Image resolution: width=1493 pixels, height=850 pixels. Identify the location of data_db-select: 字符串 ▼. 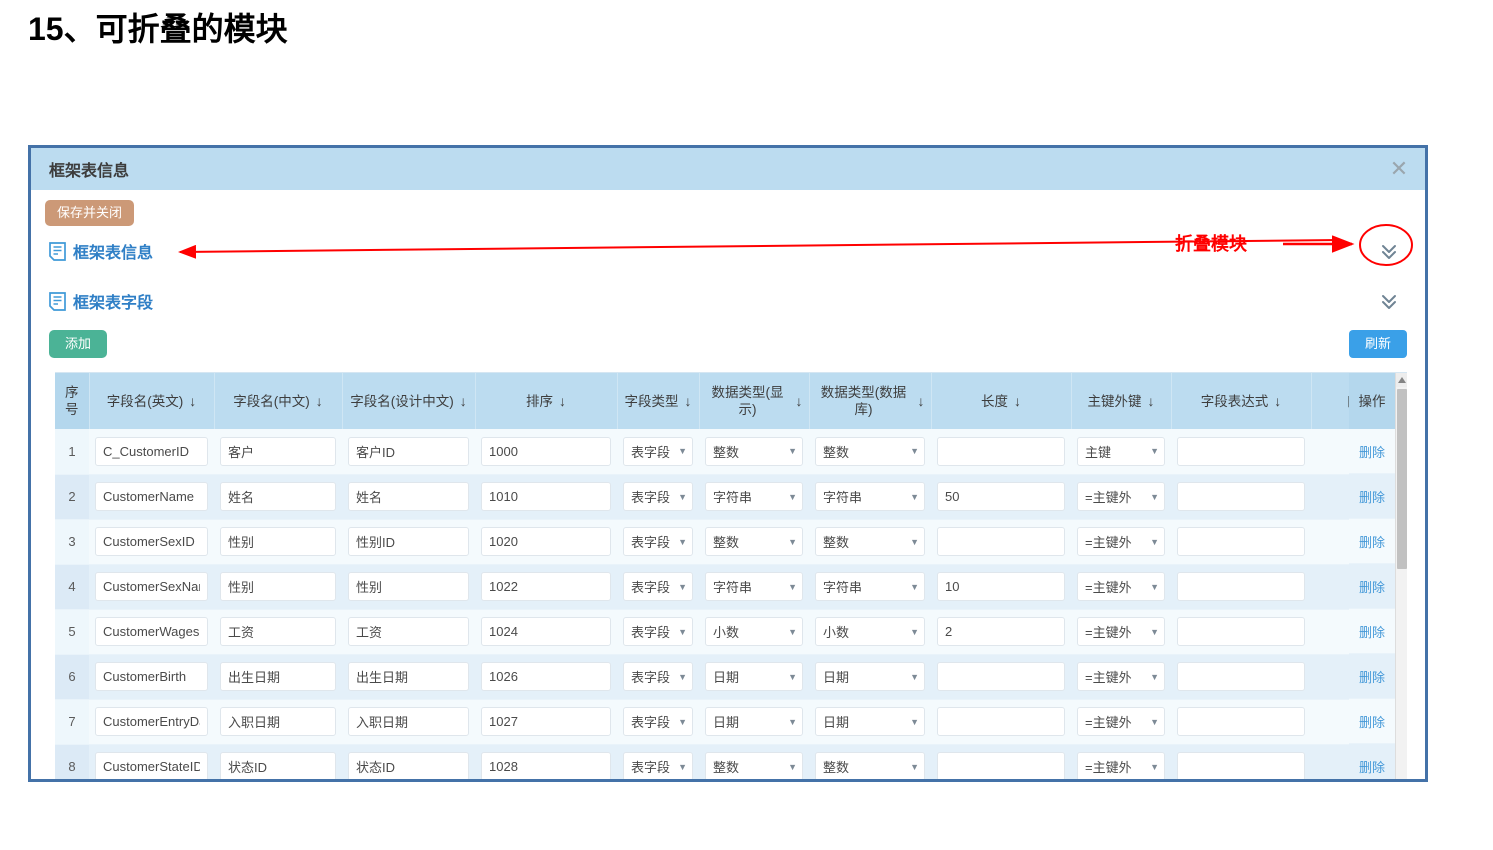
(870, 586).